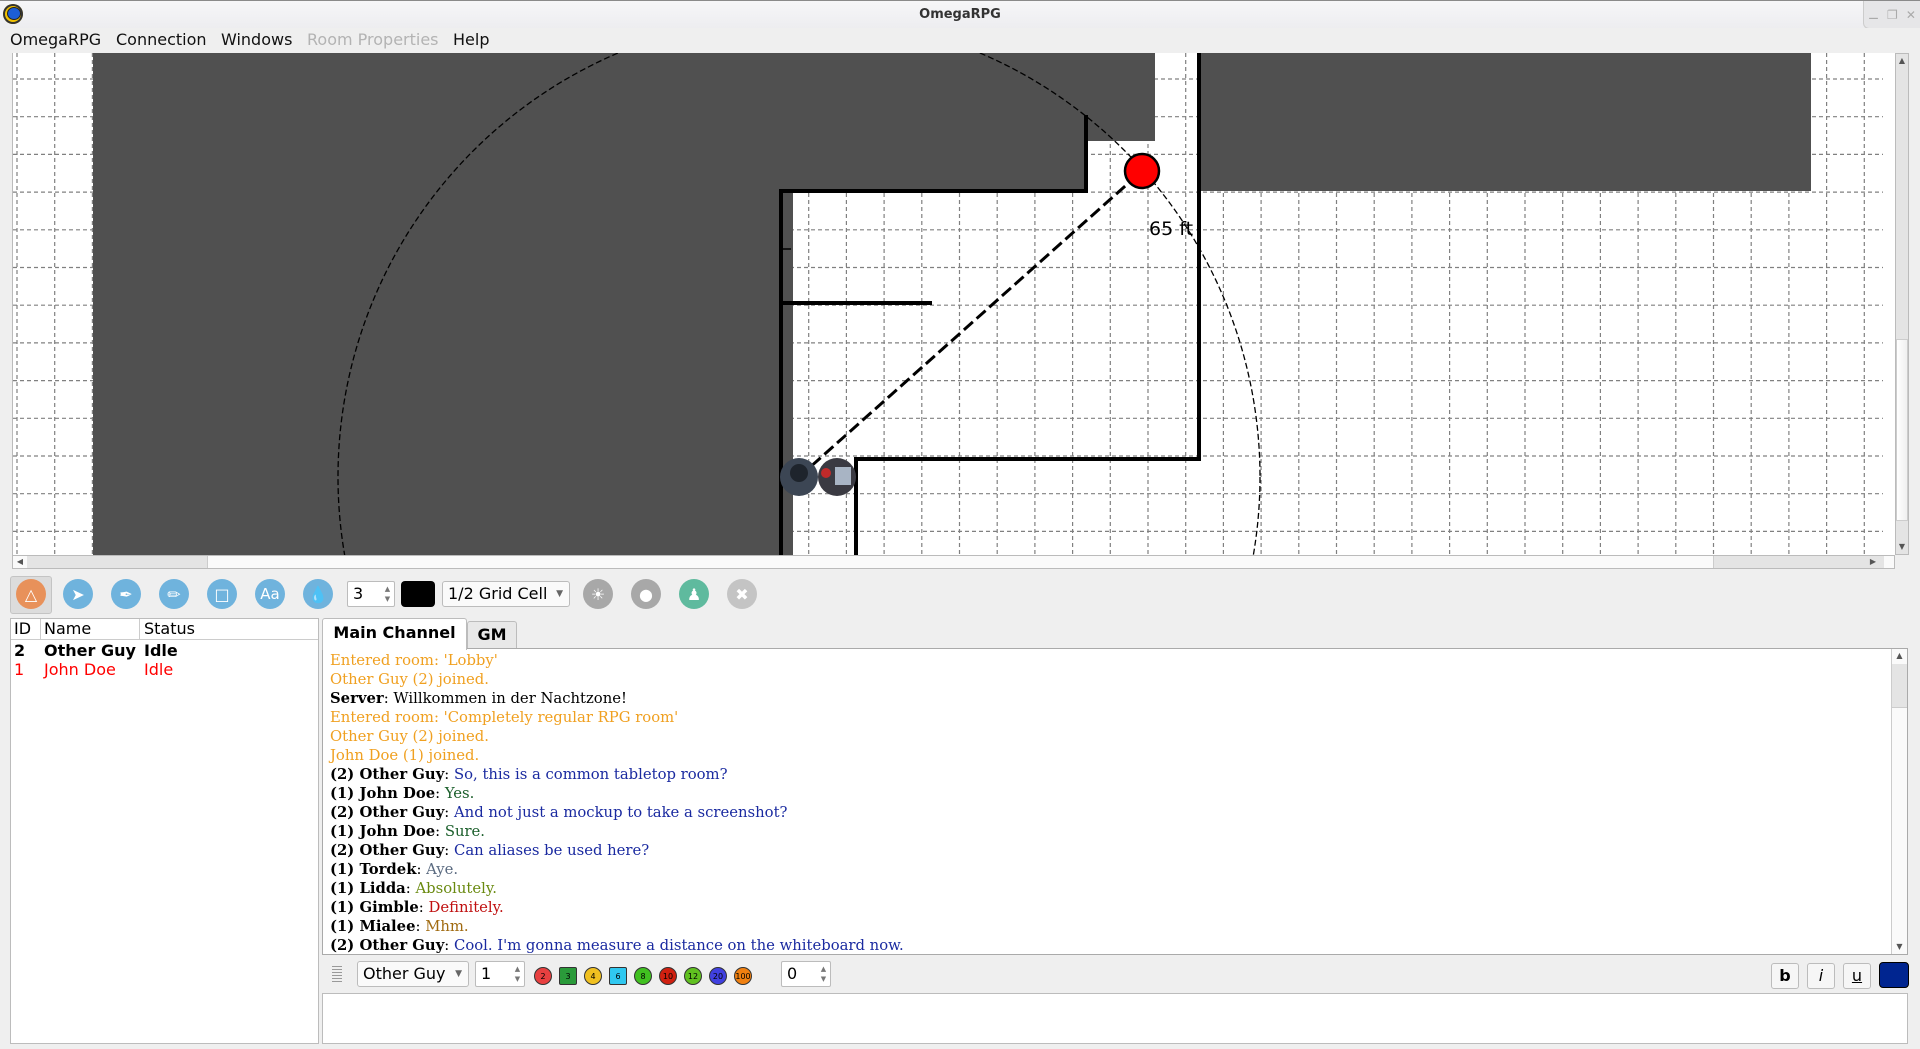 Image resolution: width=1920 pixels, height=1049 pixels. I want to click on scroll-track-left, so click(117, 562).